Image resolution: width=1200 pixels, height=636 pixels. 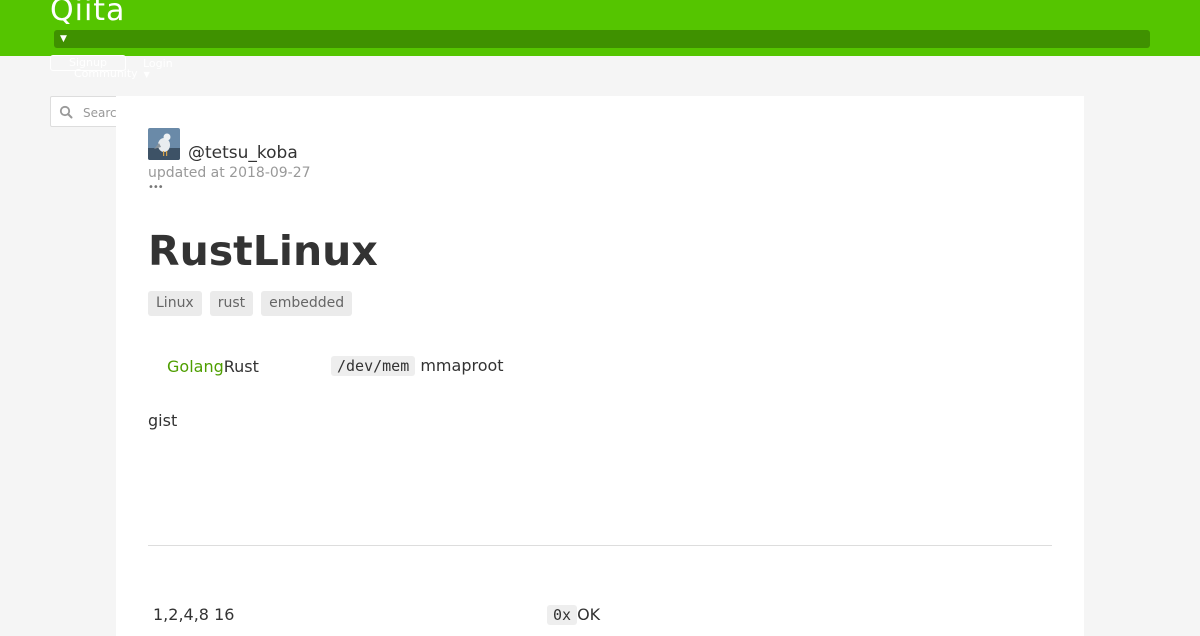 I want to click on inline-code: 0x, so click(x=562, y=615).